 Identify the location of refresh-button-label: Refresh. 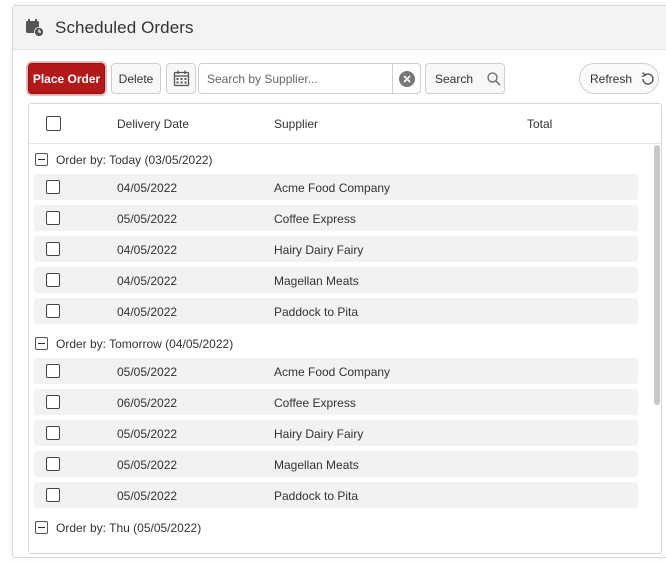
(611, 78).